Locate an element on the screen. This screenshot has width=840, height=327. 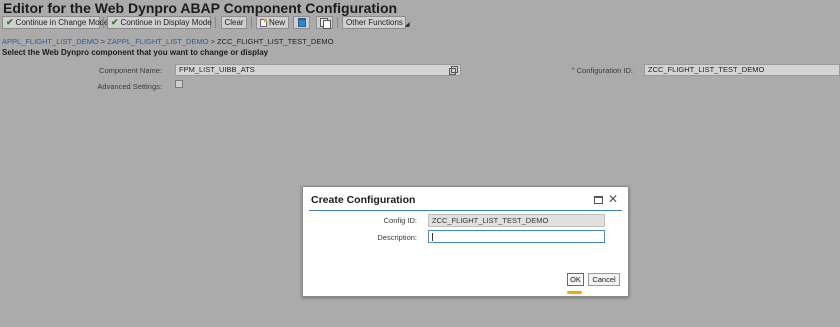
component-name-field: FPM_LIST_UIBB_ATS is located at coordinates (318, 70).